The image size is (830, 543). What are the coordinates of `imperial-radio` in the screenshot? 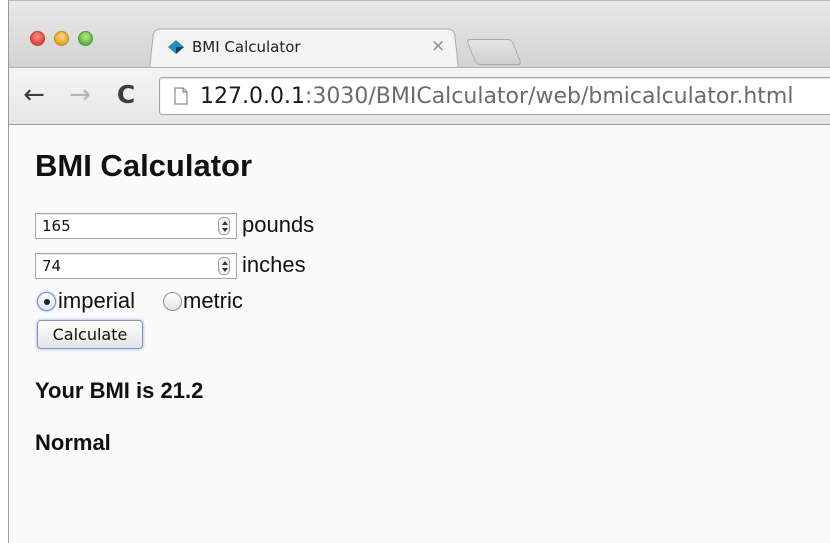 It's located at (46, 301).